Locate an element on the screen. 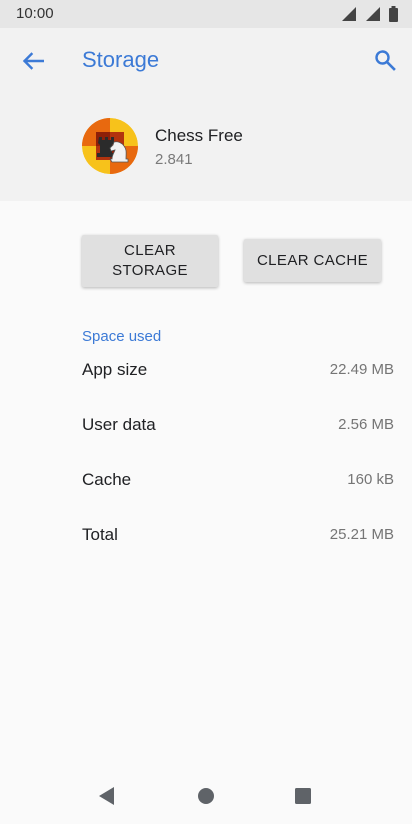  row-label: App size is located at coordinates (115, 369).